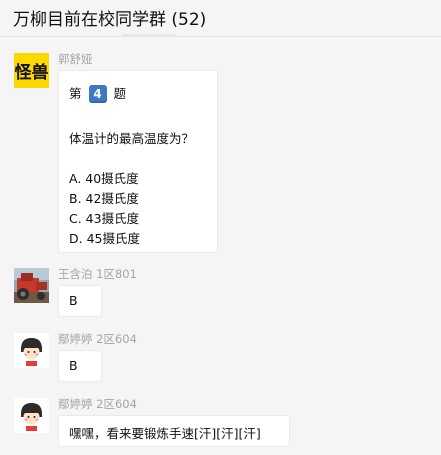  What do you see at coordinates (119, 93) in the screenshot?
I see `quiz-suffix: 题` at bounding box center [119, 93].